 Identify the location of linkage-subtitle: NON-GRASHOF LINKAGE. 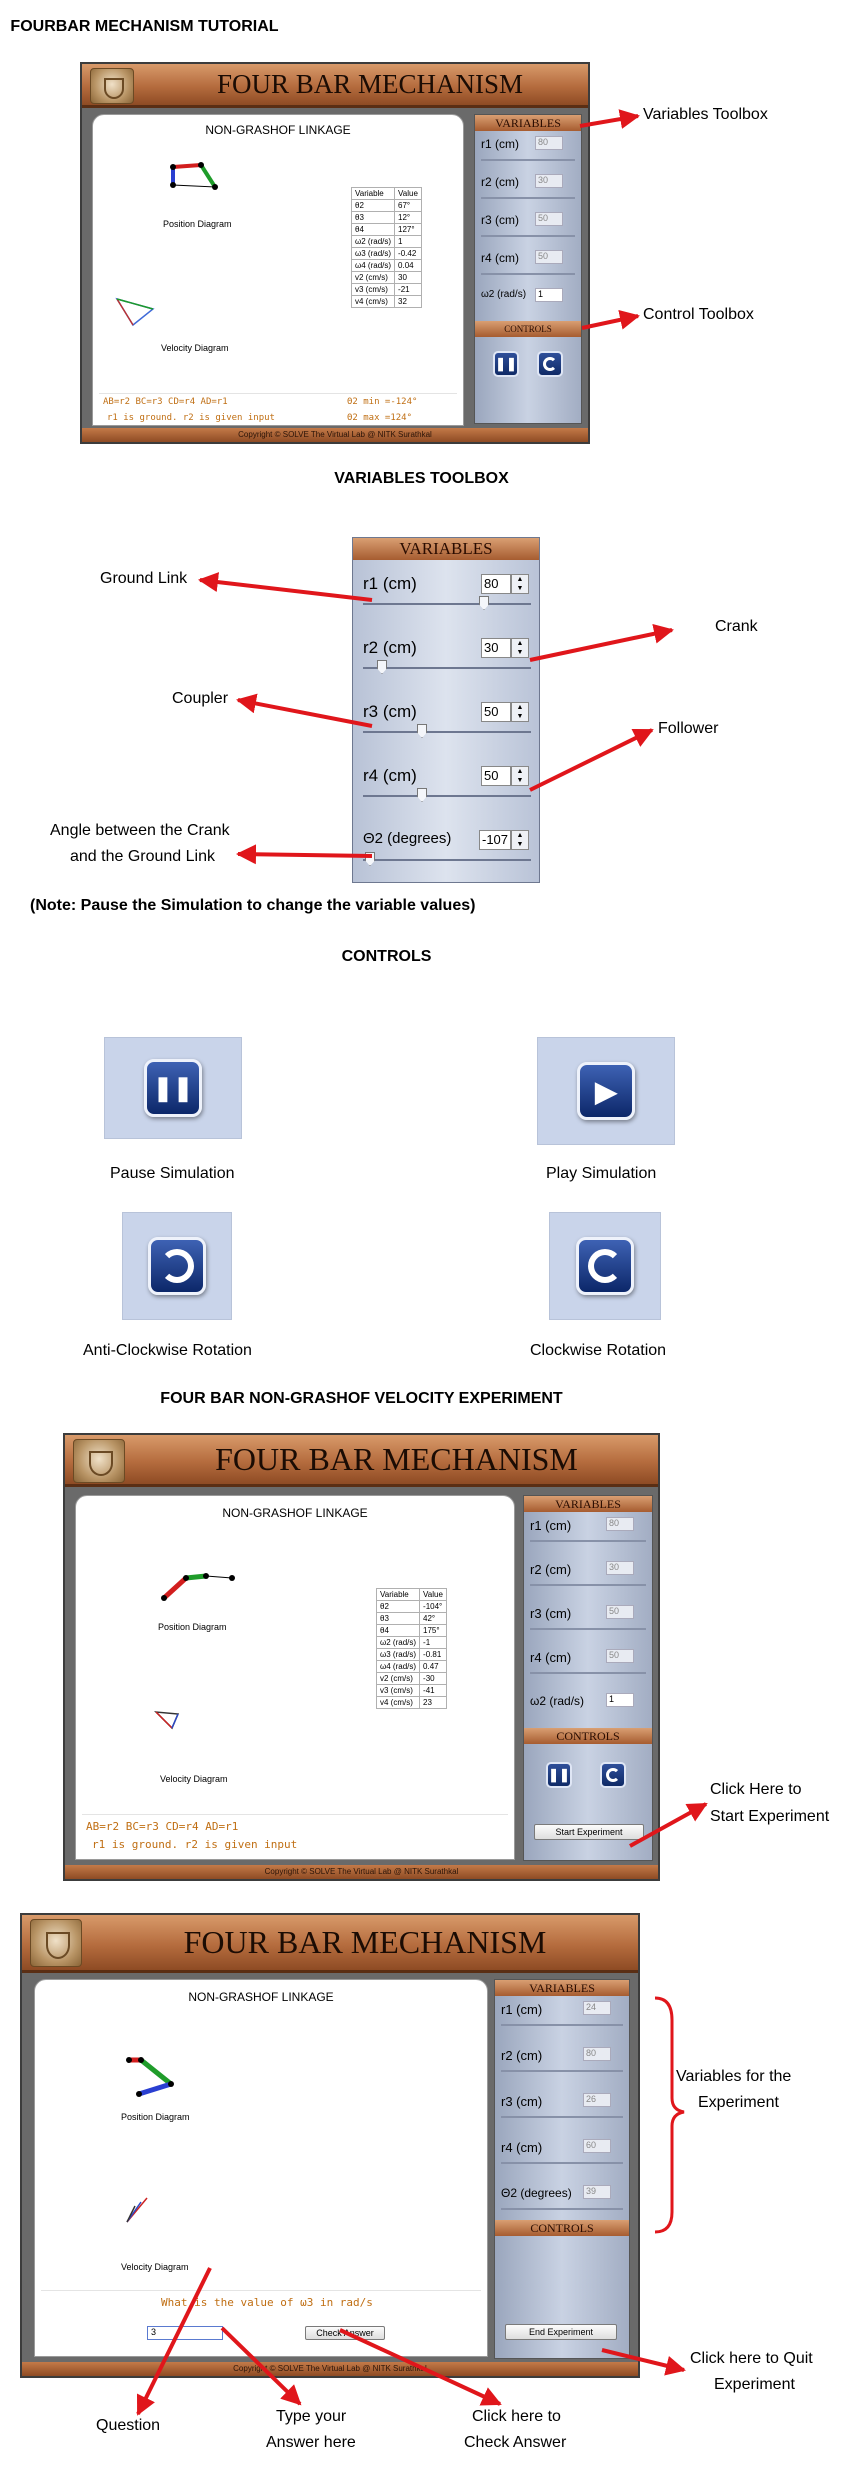
(278, 130).